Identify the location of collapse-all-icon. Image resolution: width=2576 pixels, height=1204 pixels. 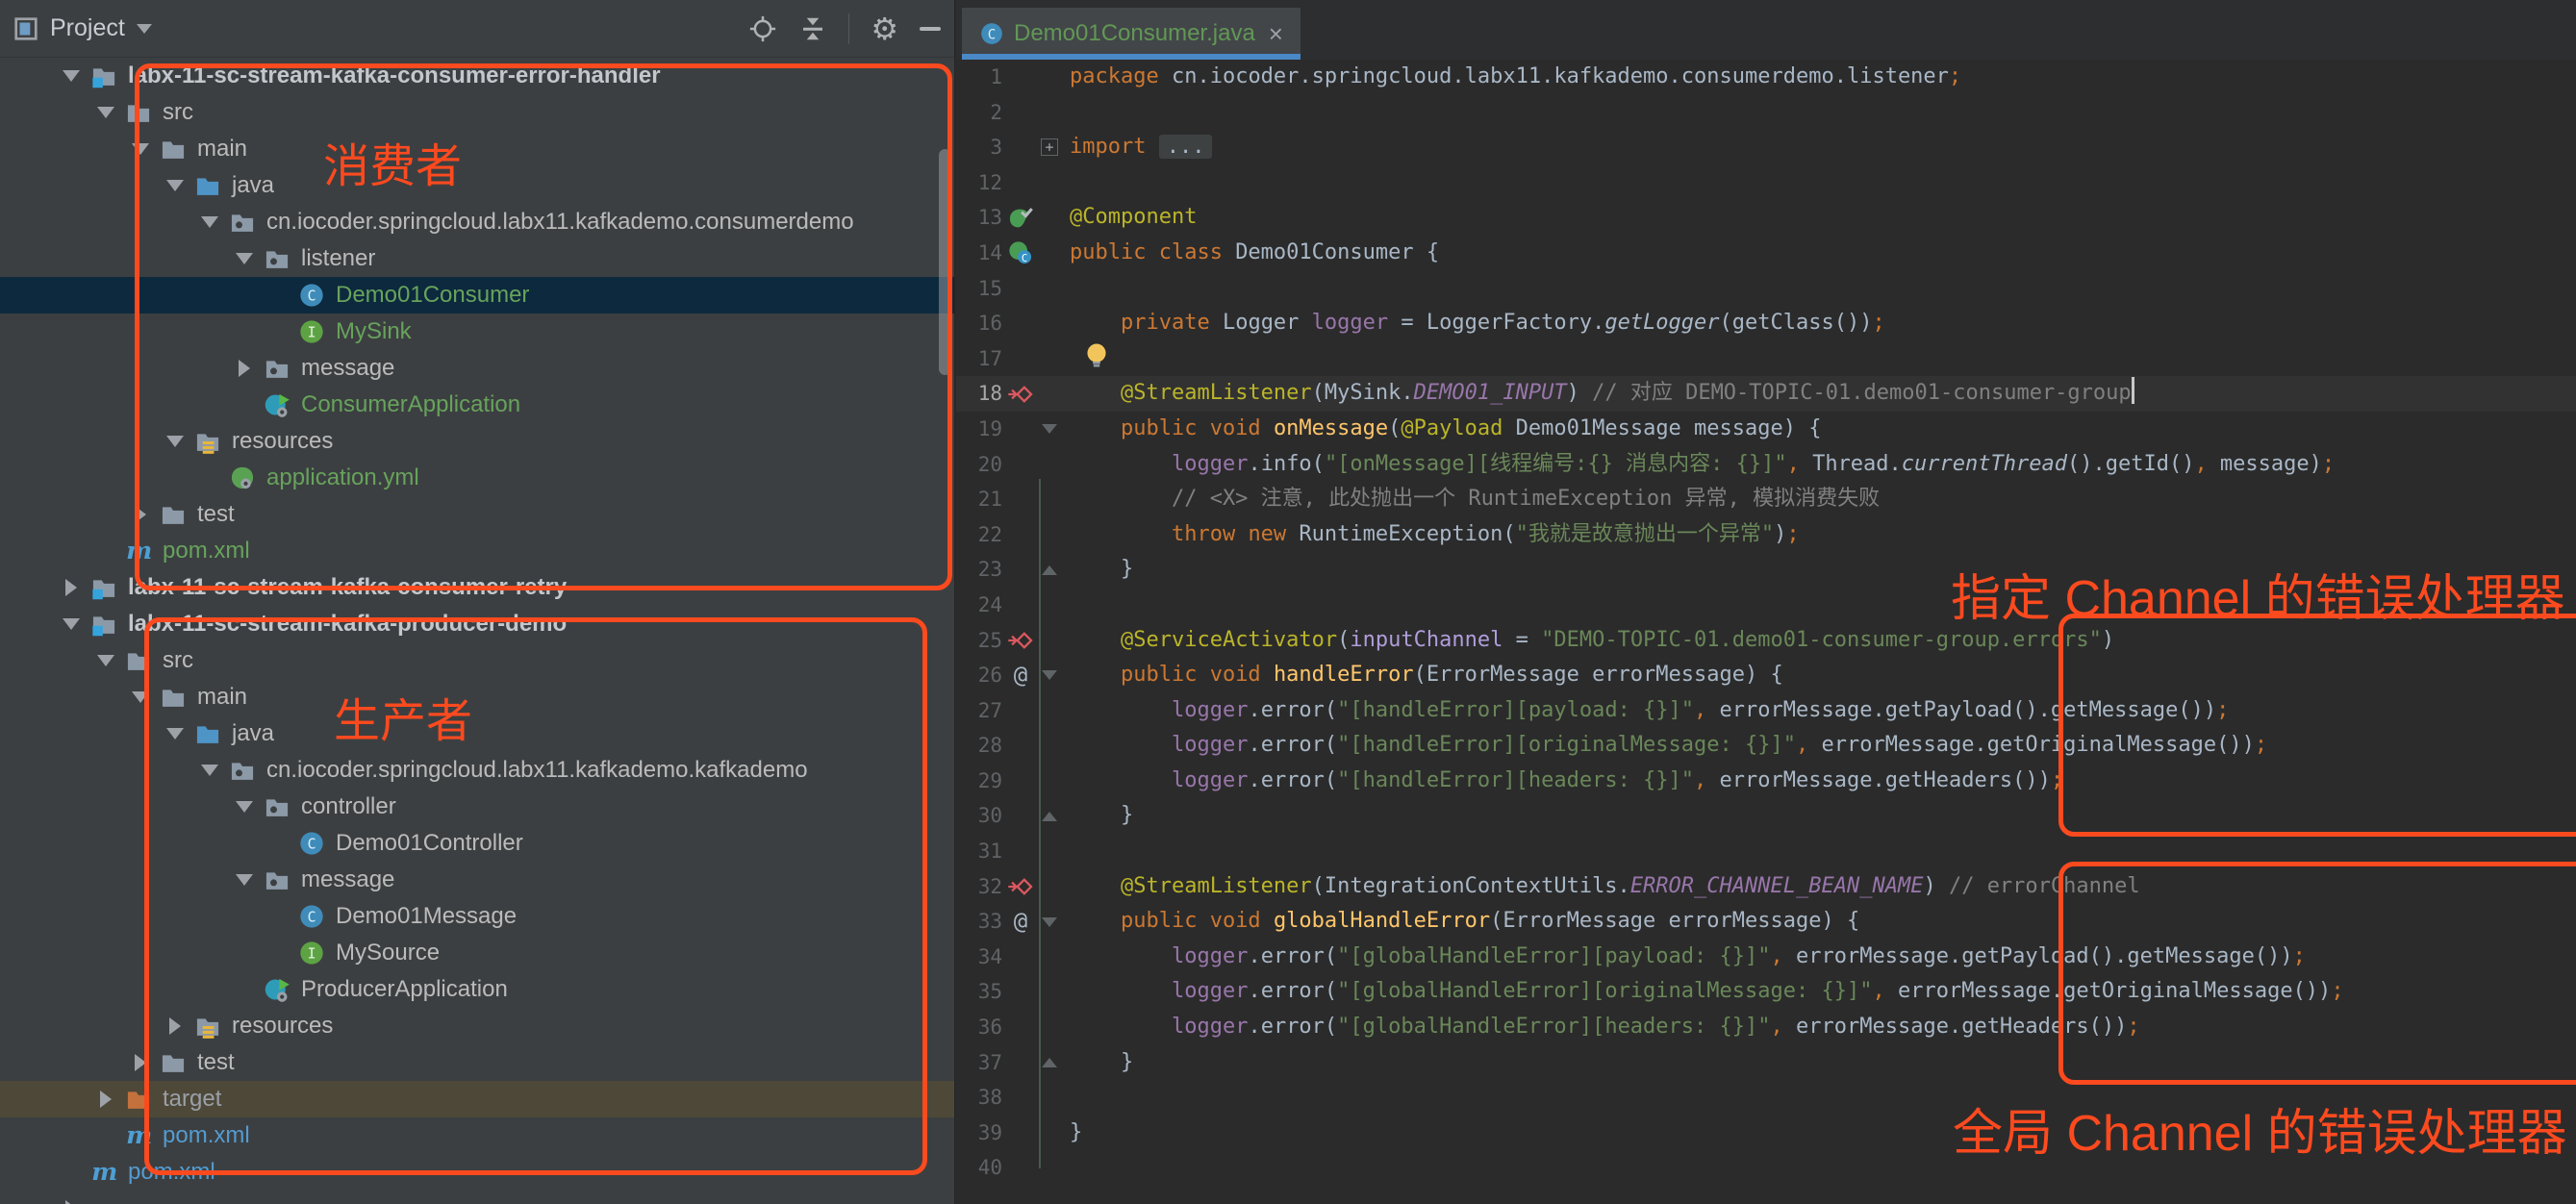
(812, 28).